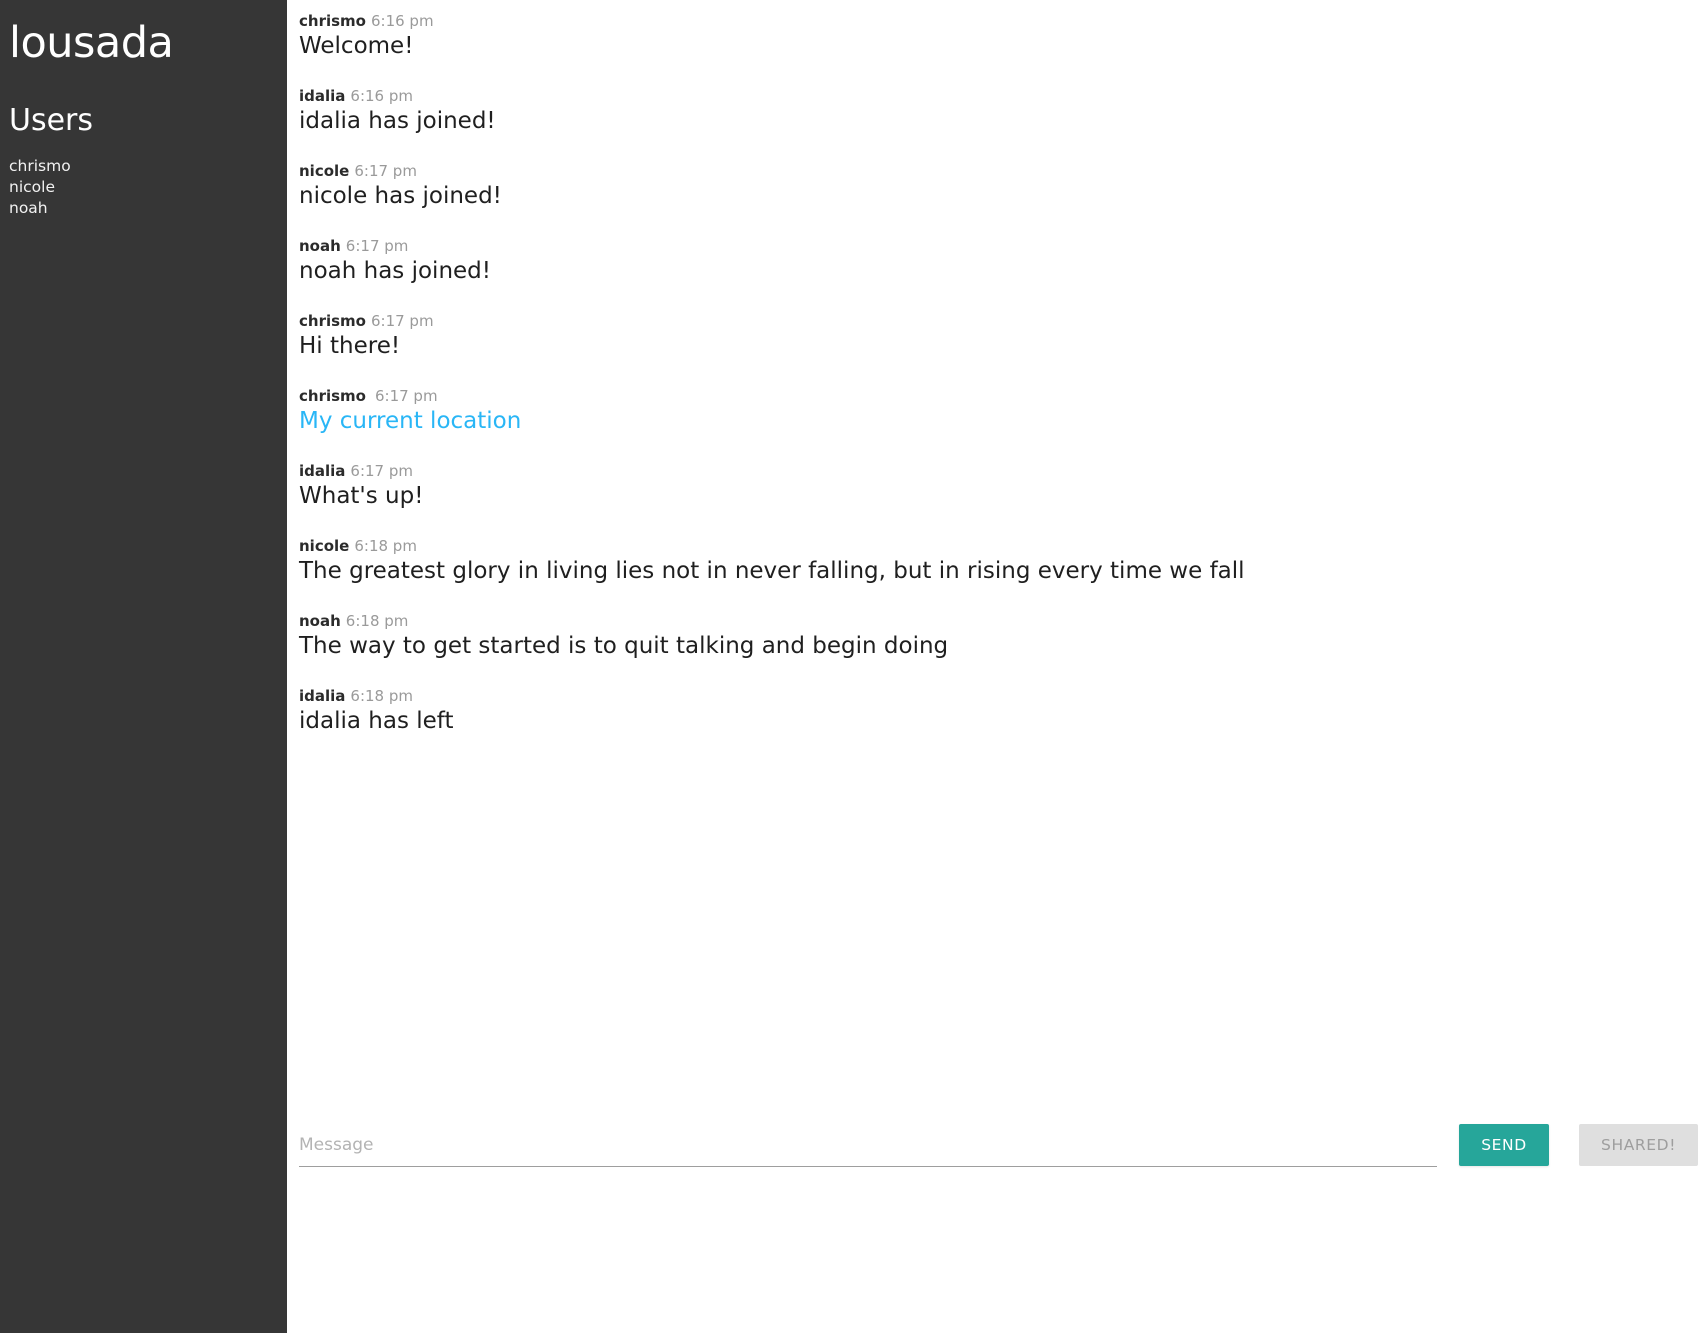  Describe the element at coordinates (1003, 546) in the screenshot. I see `message-meta: nicole 6:18 pm` at that location.